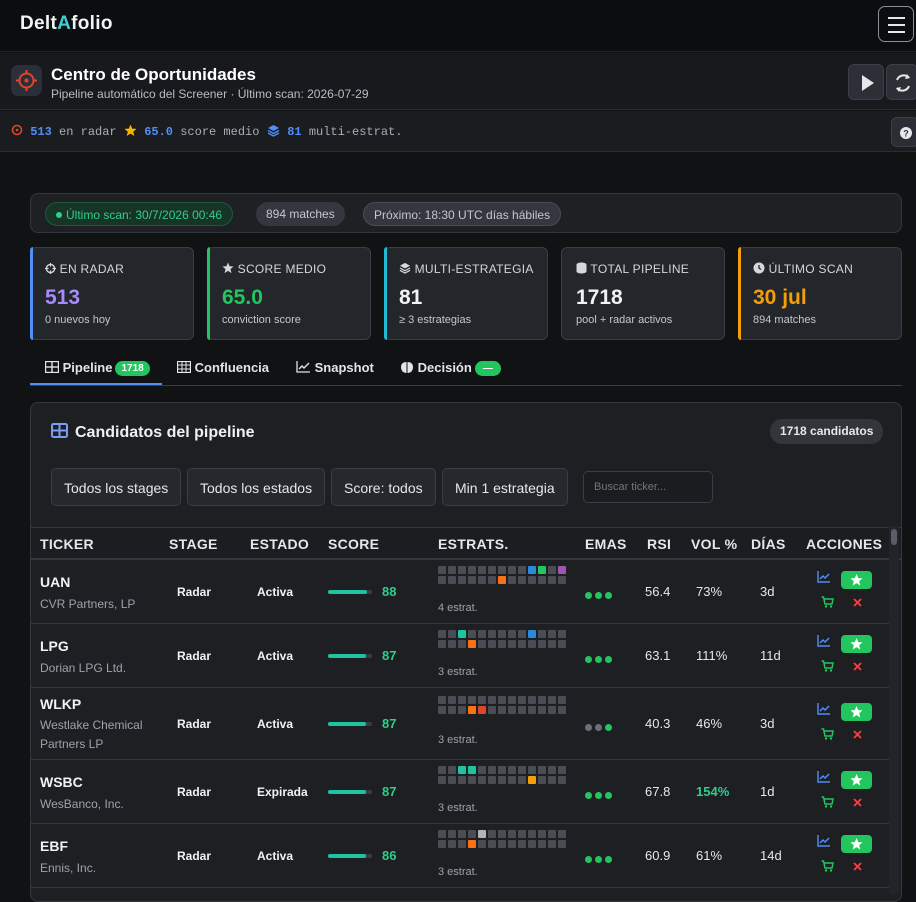  I want to click on col-acciones: ACCIONES, so click(844, 544).